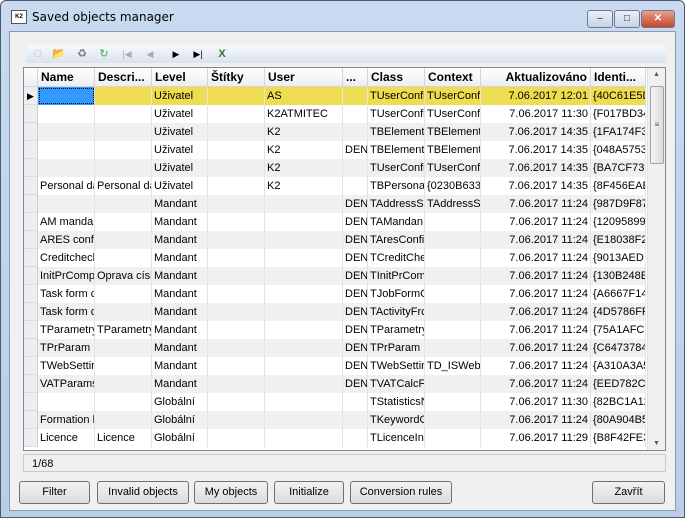 This screenshot has height=518, width=685. I want to click on cell-identifier: {A6667F14, so click(618, 294).